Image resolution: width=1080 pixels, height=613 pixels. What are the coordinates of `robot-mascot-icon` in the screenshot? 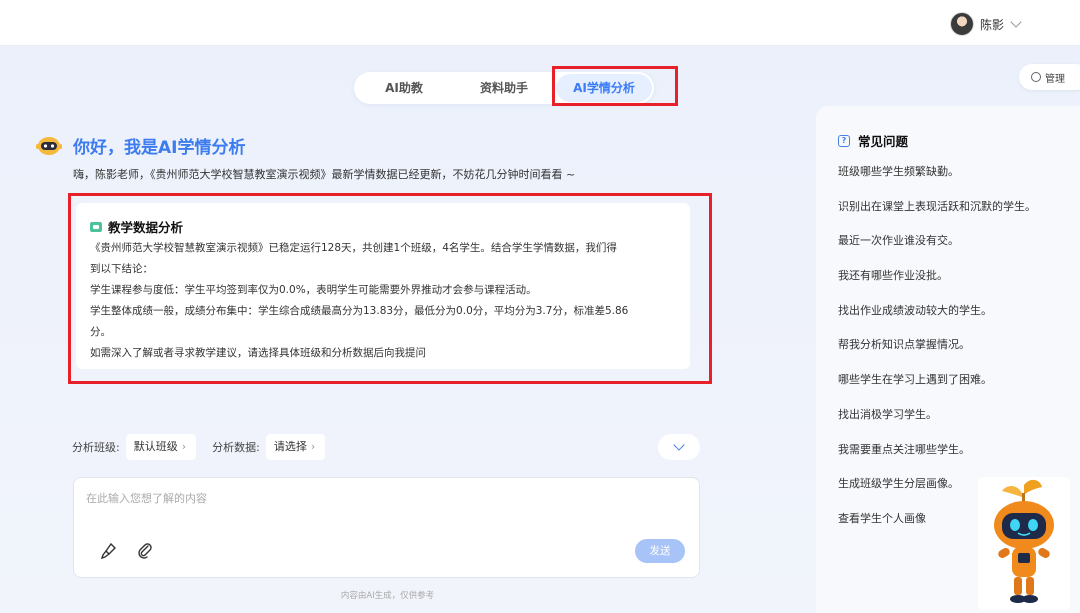 It's located at (1024, 543).